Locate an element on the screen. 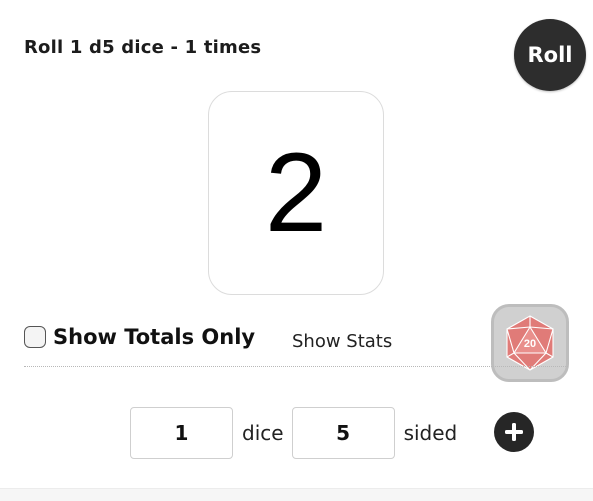 This screenshot has width=593, height=501. d20-icon-number: 20 is located at coordinates (530, 344).